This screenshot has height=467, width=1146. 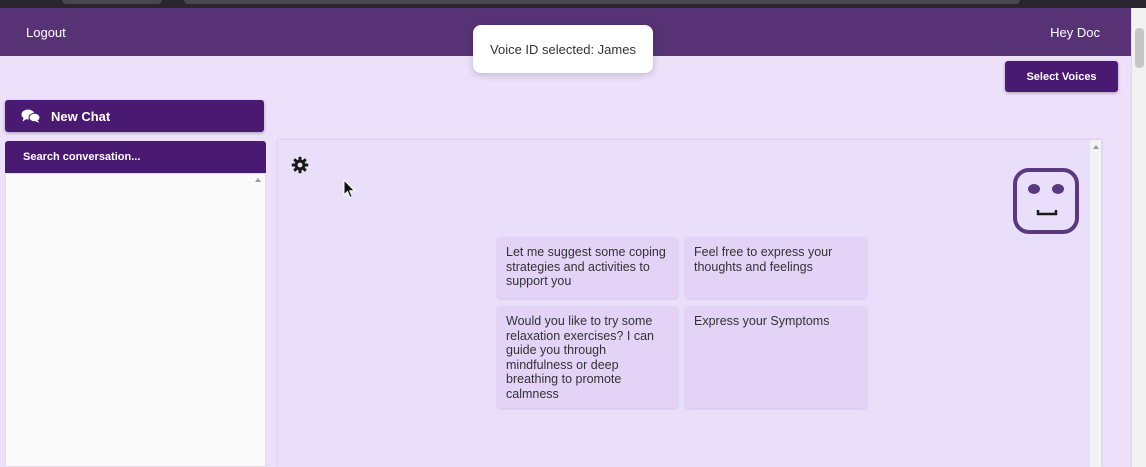 What do you see at coordinates (349, 189) in the screenshot?
I see `mouse-cursor-icon` at bounding box center [349, 189].